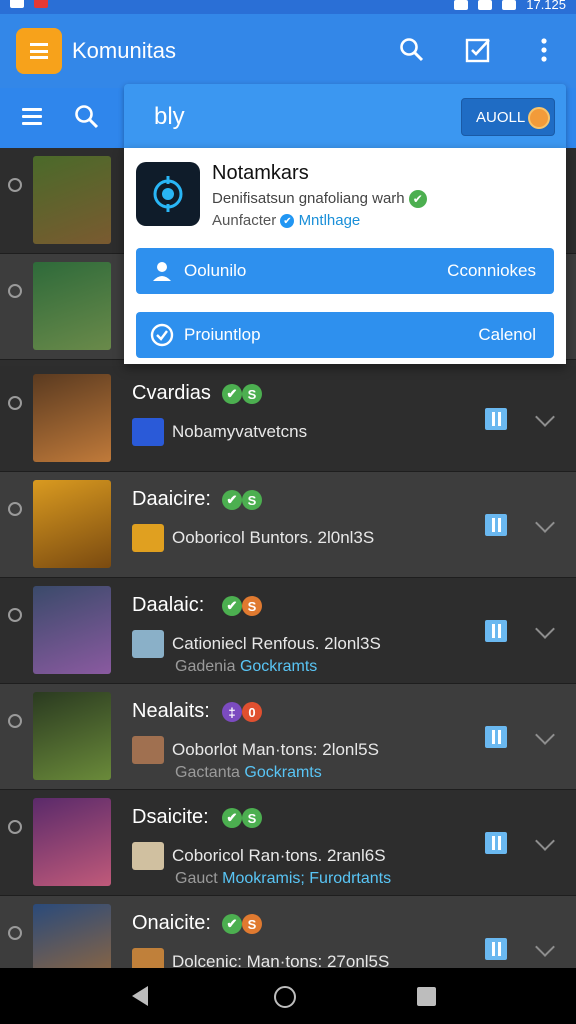  I want to click on list-item: Cvardias ✔ S Nobamyvatvetcns, so click(288, 419).